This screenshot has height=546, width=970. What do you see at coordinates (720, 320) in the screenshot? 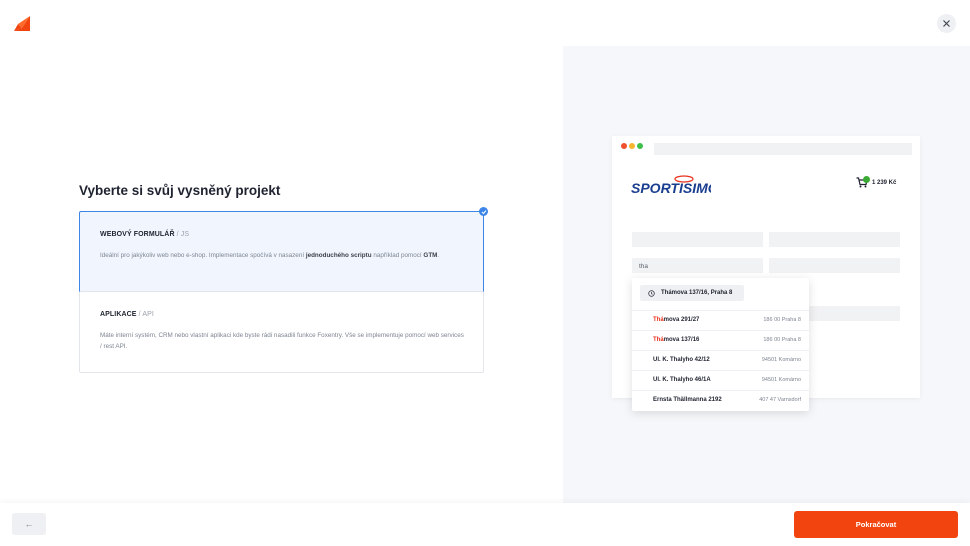
I see `suggestion-row: Thámova 291/27 186 00 Praha 8` at bounding box center [720, 320].